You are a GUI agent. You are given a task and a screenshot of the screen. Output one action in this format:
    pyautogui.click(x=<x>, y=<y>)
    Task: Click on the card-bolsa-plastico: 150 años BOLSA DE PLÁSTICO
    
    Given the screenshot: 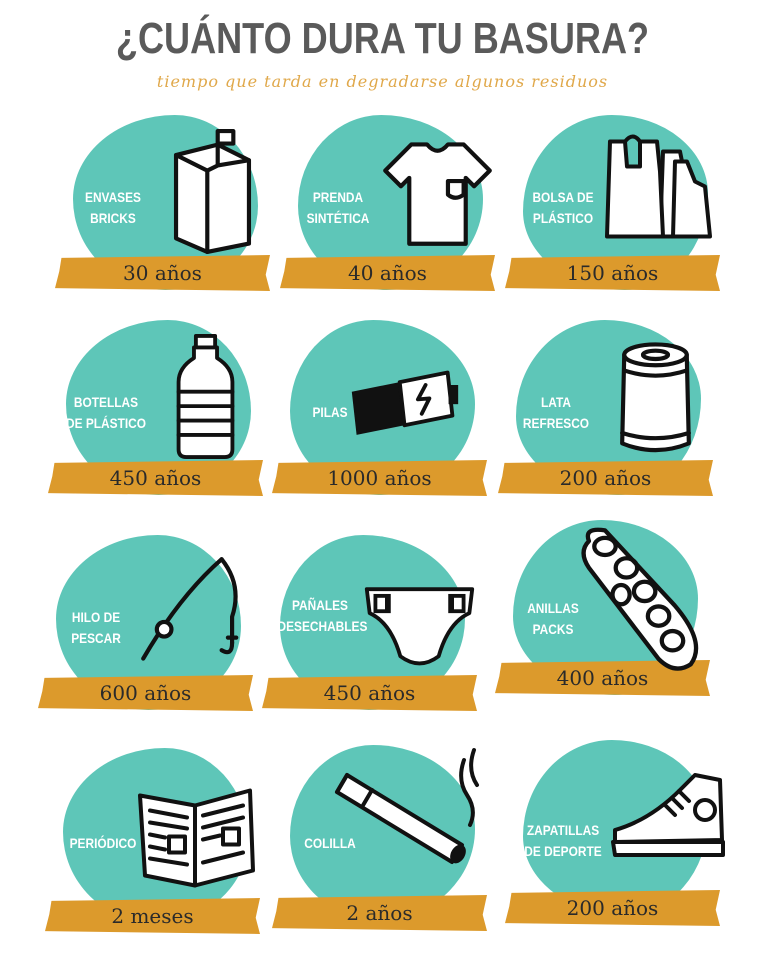 What is the action you would take?
    pyautogui.click(x=620, y=215)
    